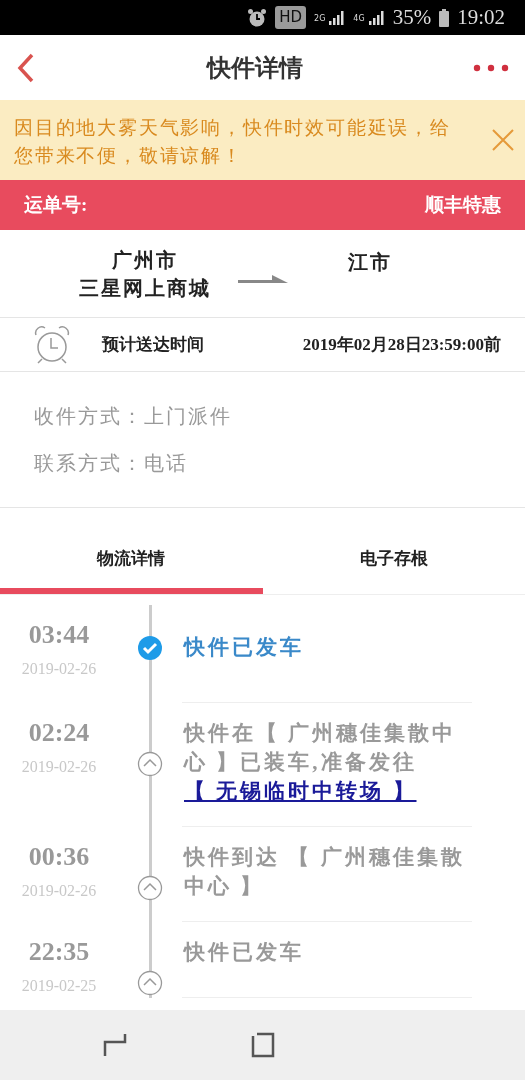  What do you see at coordinates (320, 18) in the screenshot?
I see `network-label: 2G` at bounding box center [320, 18].